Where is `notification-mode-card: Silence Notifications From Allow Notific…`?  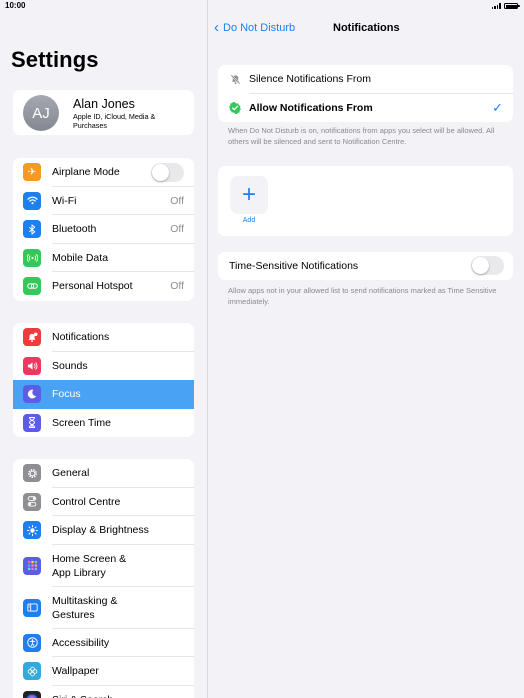
notification-mode-card: Silence Notifications From Allow Notific… is located at coordinates (365, 93).